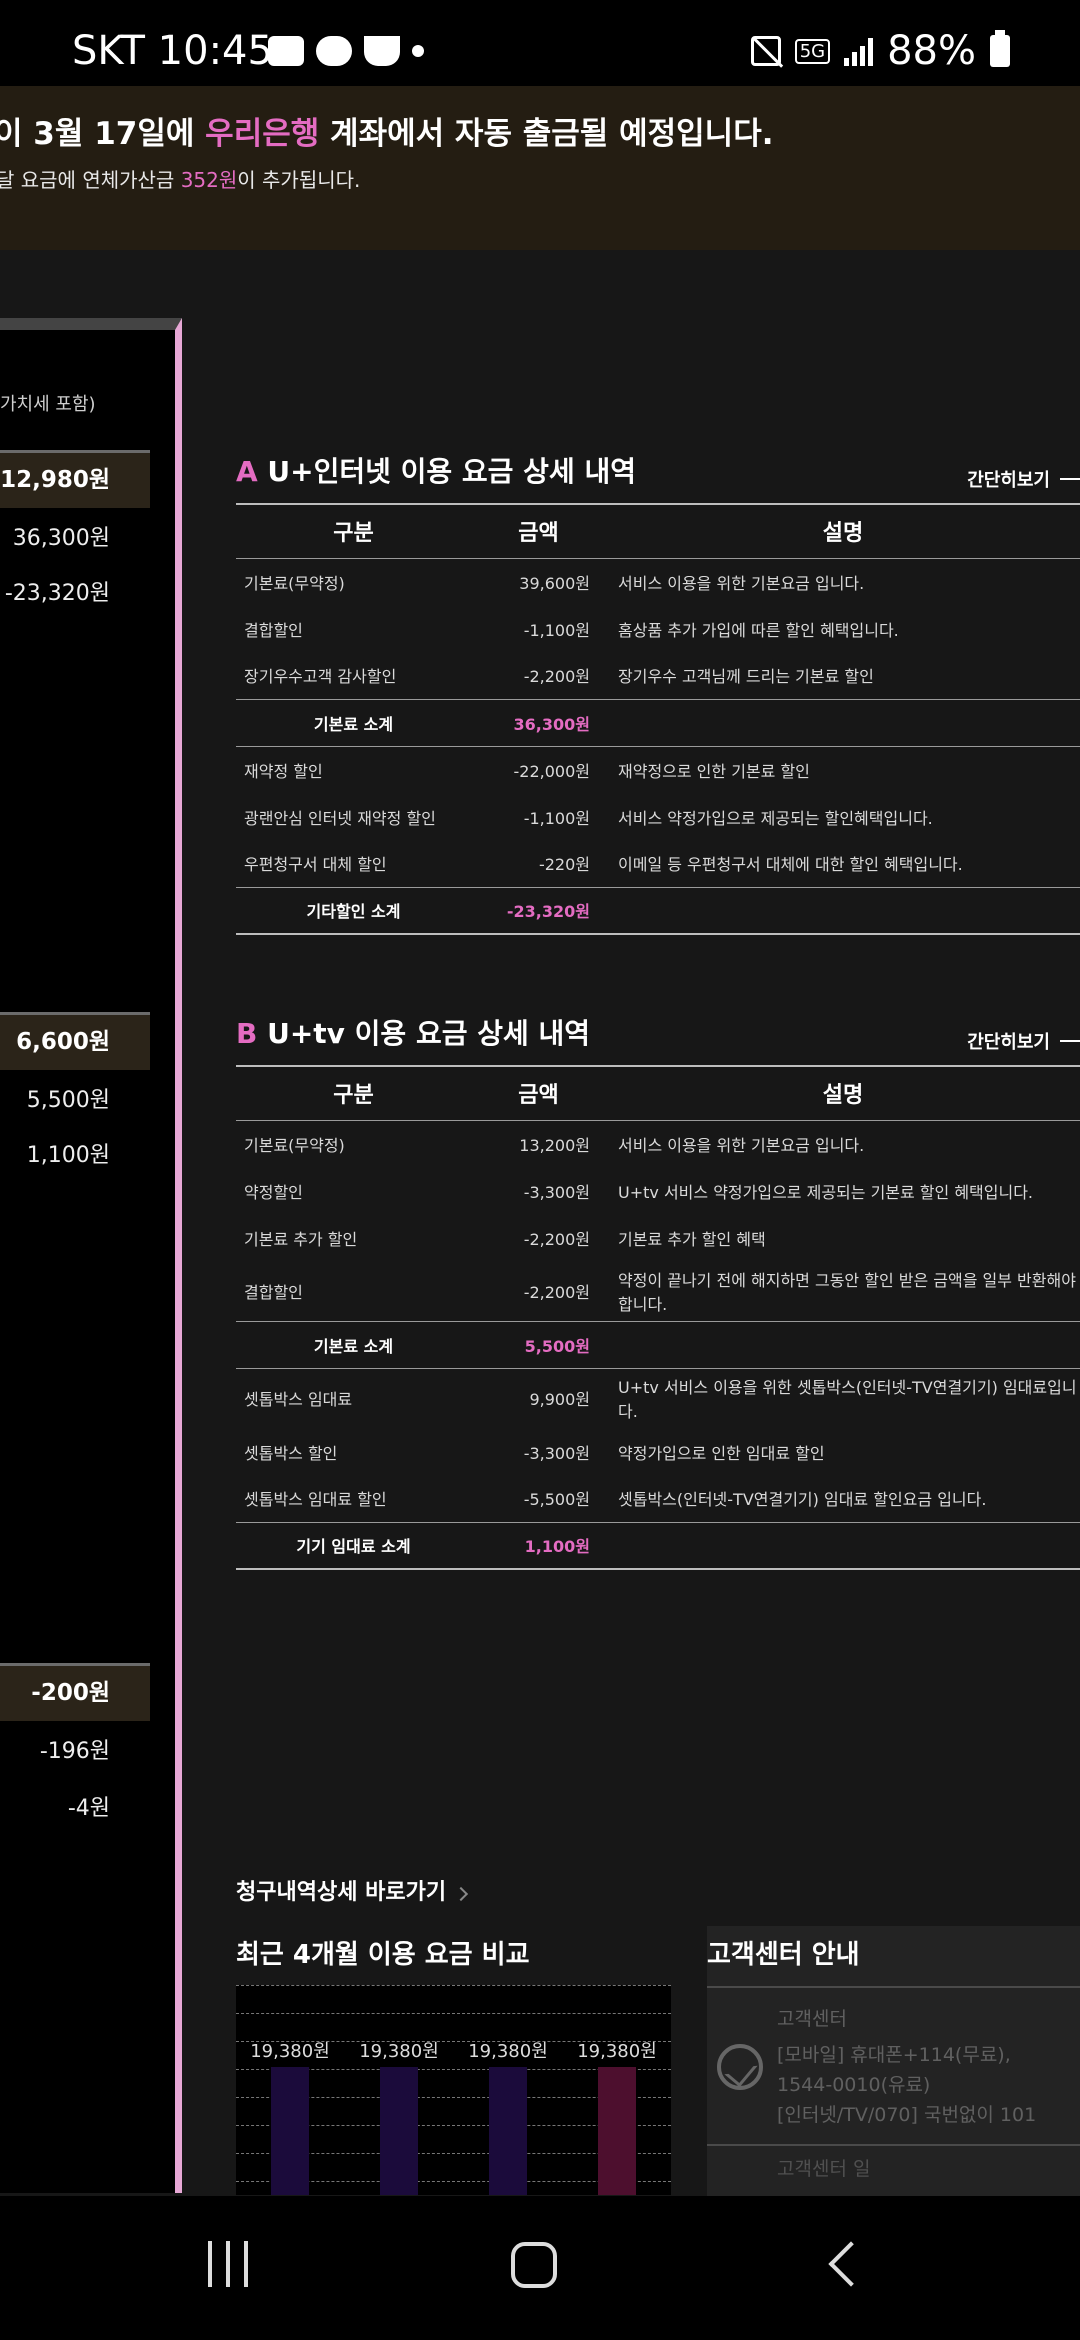  What do you see at coordinates (551, 771) in the screenshot?
I see `row-amount: -22,000원` at bounding box center [551, 771].